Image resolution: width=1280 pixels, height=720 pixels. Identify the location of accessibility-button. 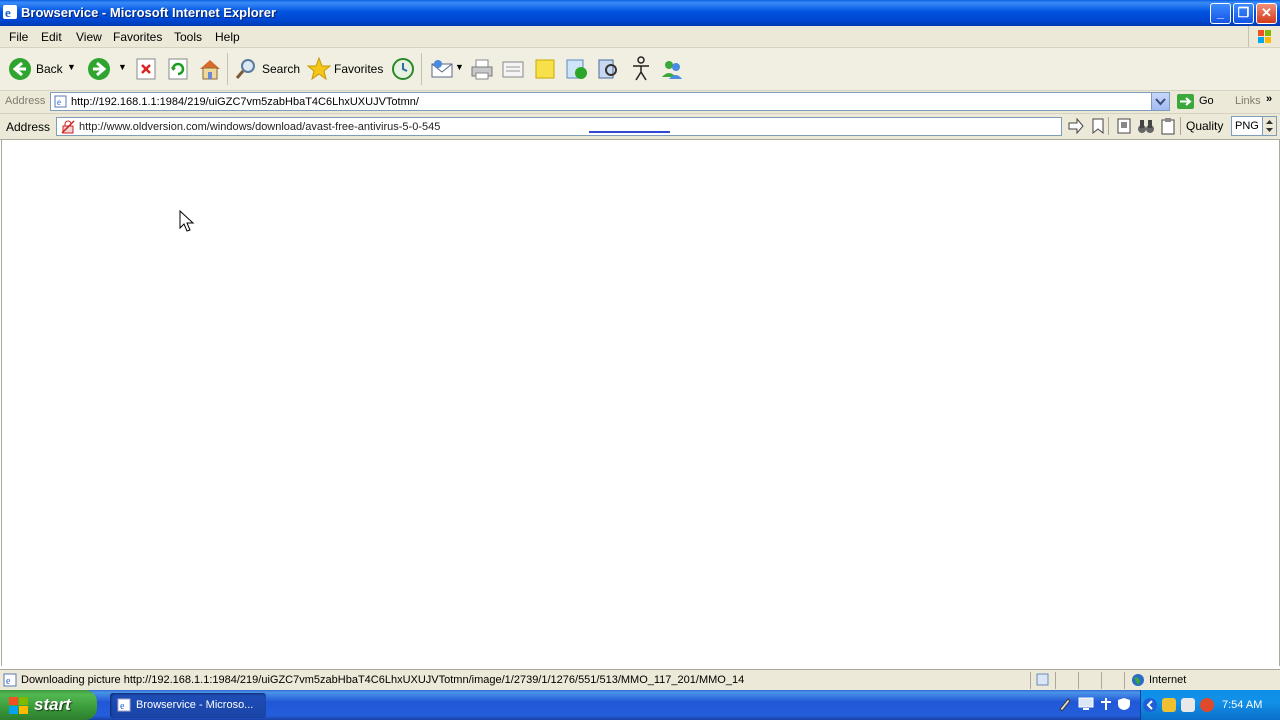
(641, 70).